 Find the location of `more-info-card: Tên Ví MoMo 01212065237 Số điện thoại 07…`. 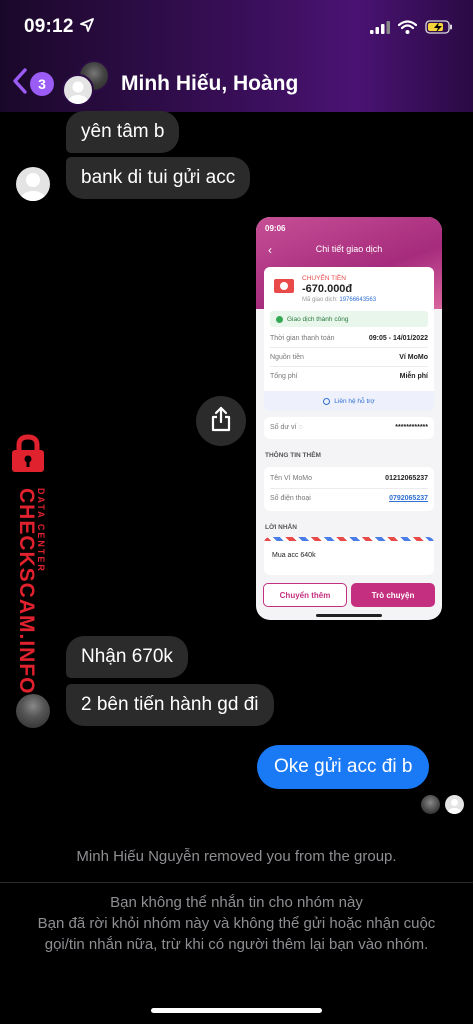

more-info-card: Tên Ví MoMo 01212065237 Số điện thoại 07… is located at coordinates (349, 489).